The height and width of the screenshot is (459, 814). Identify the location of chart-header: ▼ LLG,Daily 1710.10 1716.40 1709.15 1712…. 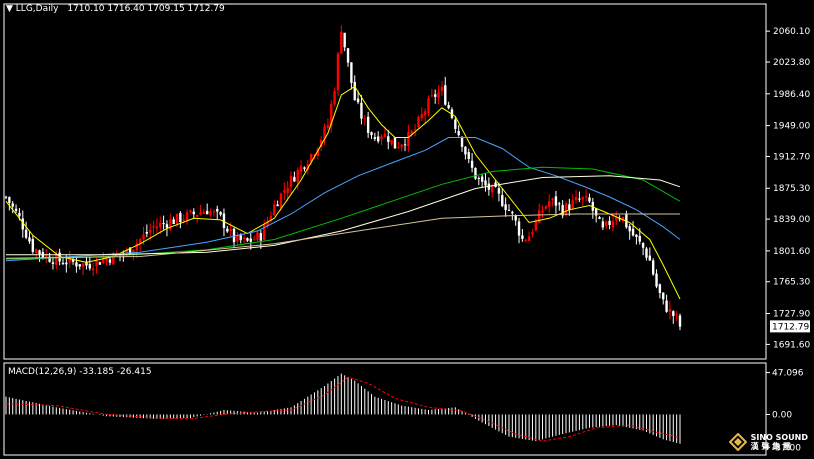
(115, 9).